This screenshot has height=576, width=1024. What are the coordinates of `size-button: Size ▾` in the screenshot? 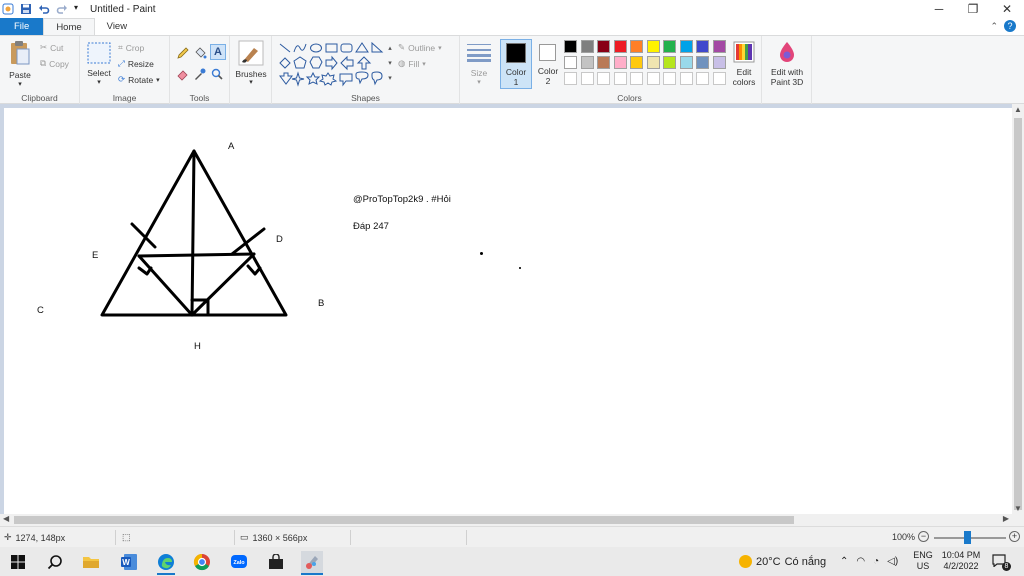 It's located at (479, 64).